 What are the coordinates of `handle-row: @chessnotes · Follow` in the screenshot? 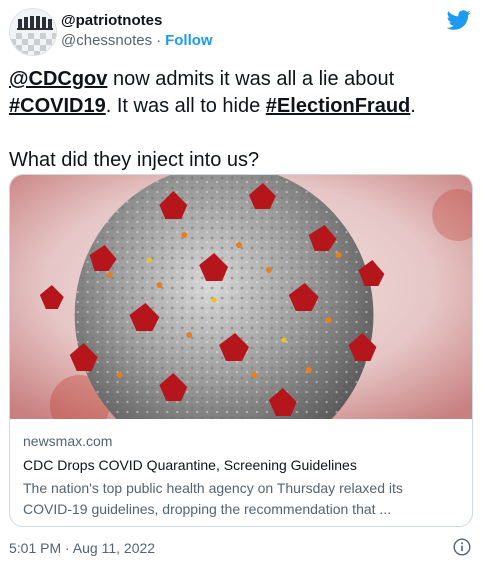 It's located at (137, 40).